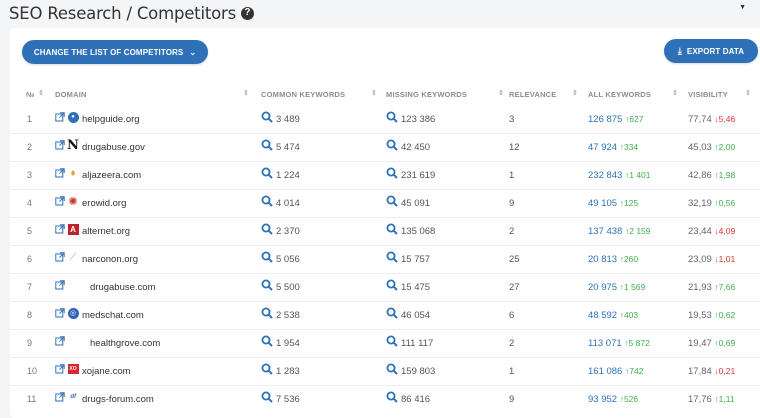  What do you see at coordinates (111, 119) in the screenshot?
I see `domain-link: helpguide.org` at bounding box center [111, 119].